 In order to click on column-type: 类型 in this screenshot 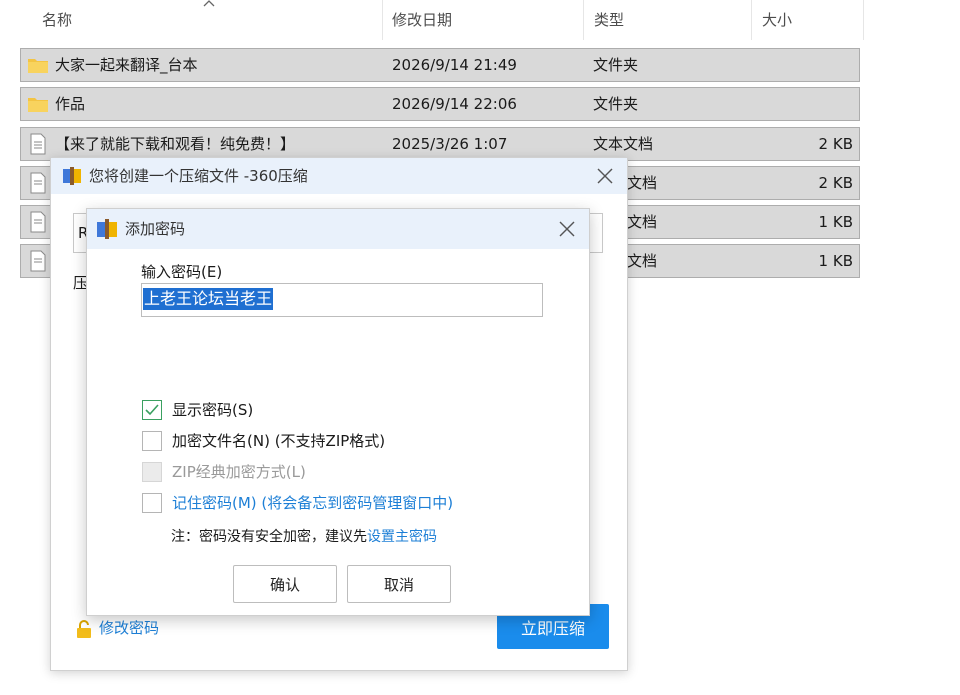, I will do `click(598, 20)`.